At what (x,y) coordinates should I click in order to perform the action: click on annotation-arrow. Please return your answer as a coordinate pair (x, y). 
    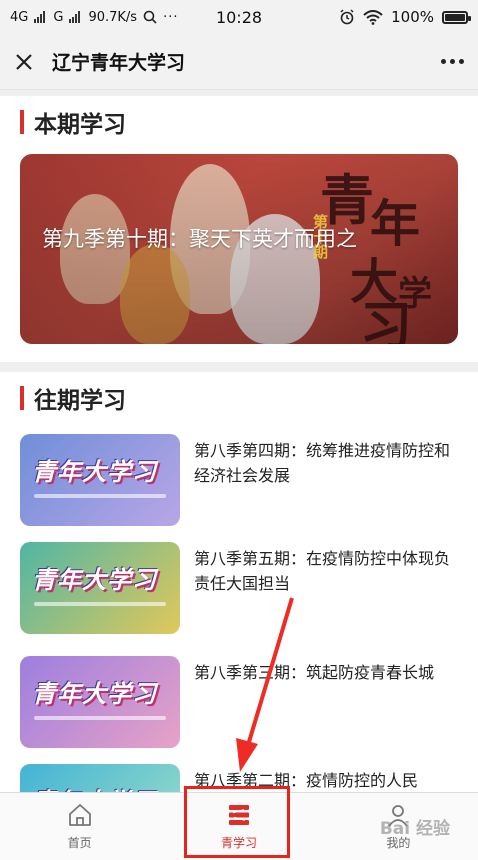
    Looking at the image, I should click on (265, 684).